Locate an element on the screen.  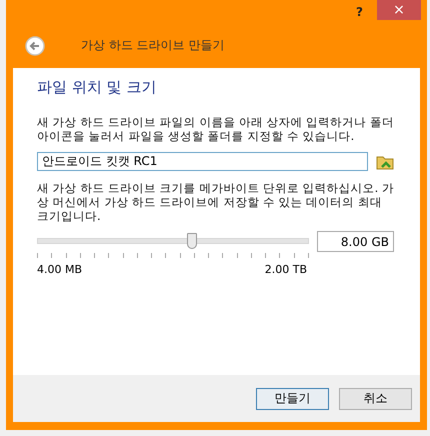
size-description: 새 가상 하드 드라이브 크기를 메가바이트 단위로 입력하십시오. 가상 머신에서 가상 하드 드라이브에 저장할 수 있는 데이터의 최대 크기입니다. is located at coordinates (215, 202).